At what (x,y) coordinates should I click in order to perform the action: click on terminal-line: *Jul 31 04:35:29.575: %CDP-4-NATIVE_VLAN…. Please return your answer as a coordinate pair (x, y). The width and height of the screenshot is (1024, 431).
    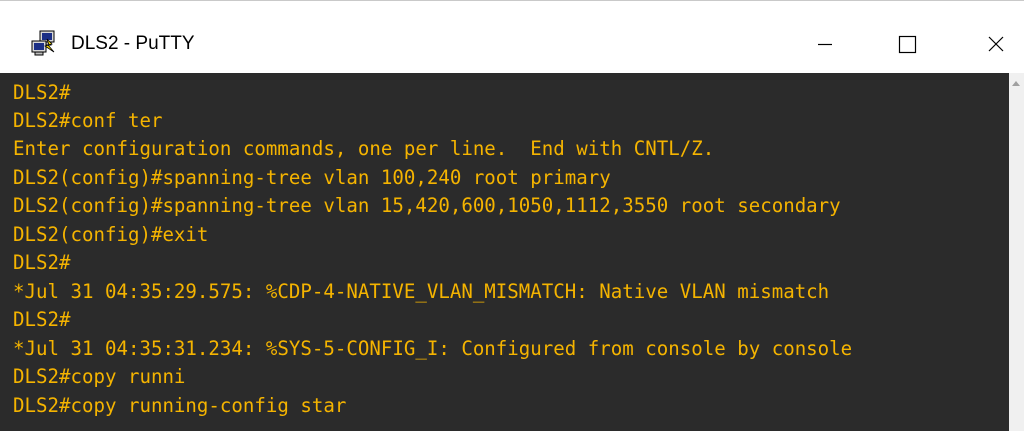
    Looking at the image, I should click on (421, 291).